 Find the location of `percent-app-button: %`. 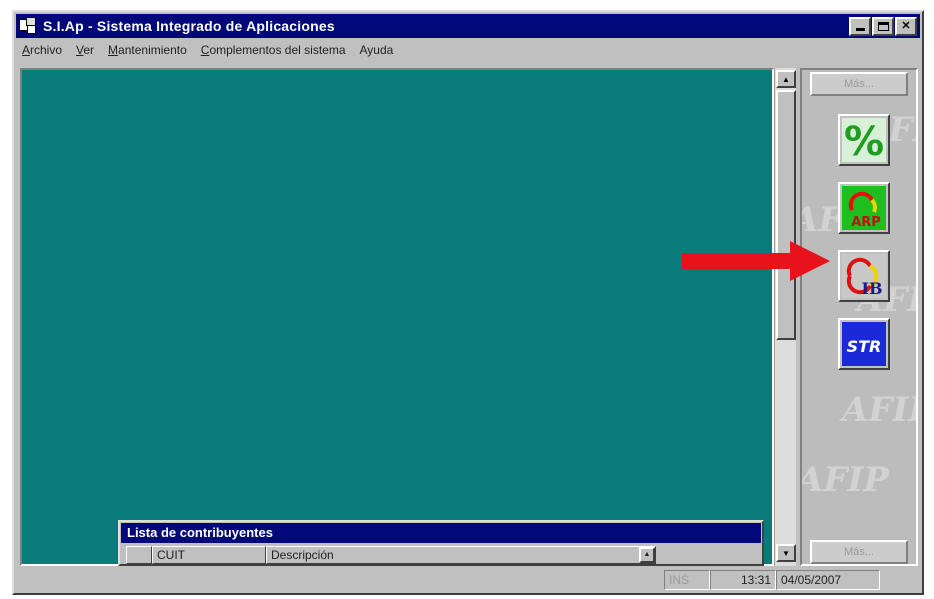

percent-app-button: % is located at coordinates (864, 140).